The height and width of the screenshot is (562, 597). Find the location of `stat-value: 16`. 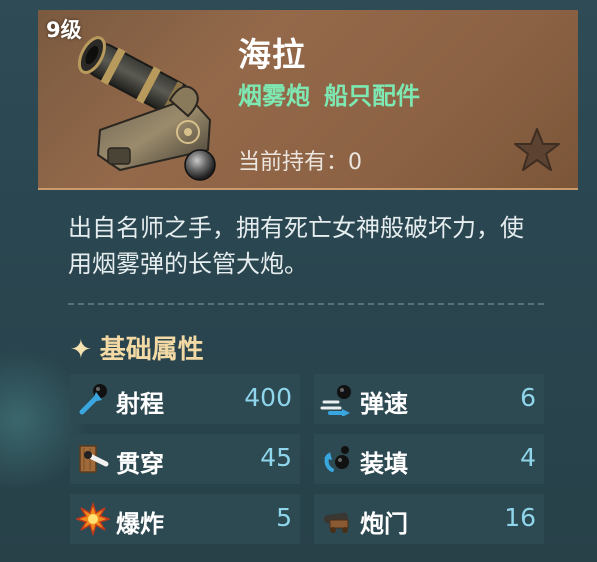

stat-value: 16 is located at coordinates (520, 517).